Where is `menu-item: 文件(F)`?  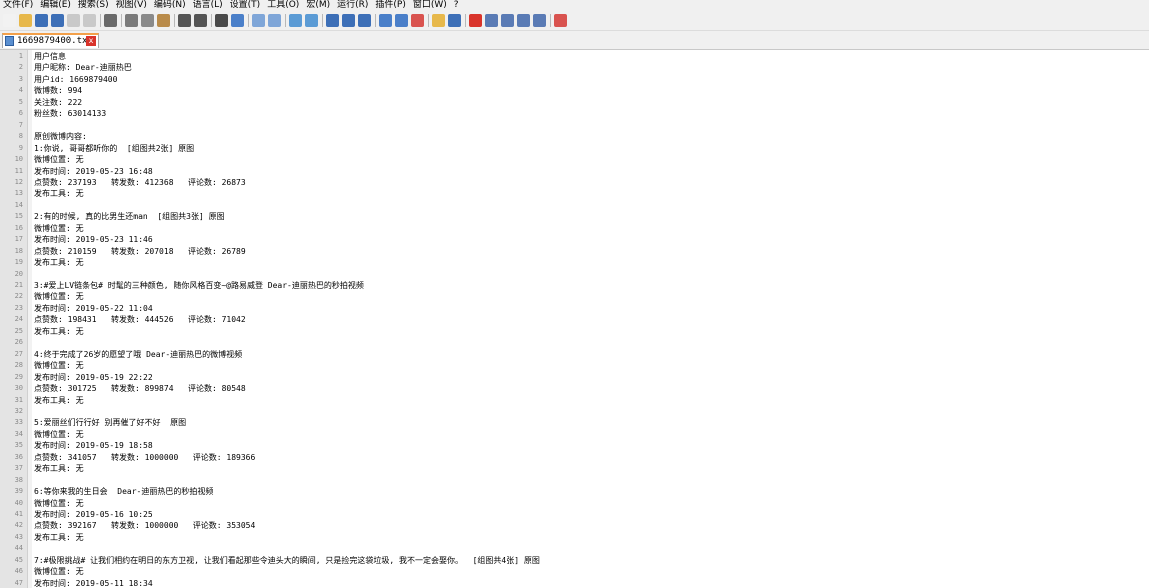 menu-item: 文件(F) is located at coordinates (18, 5).